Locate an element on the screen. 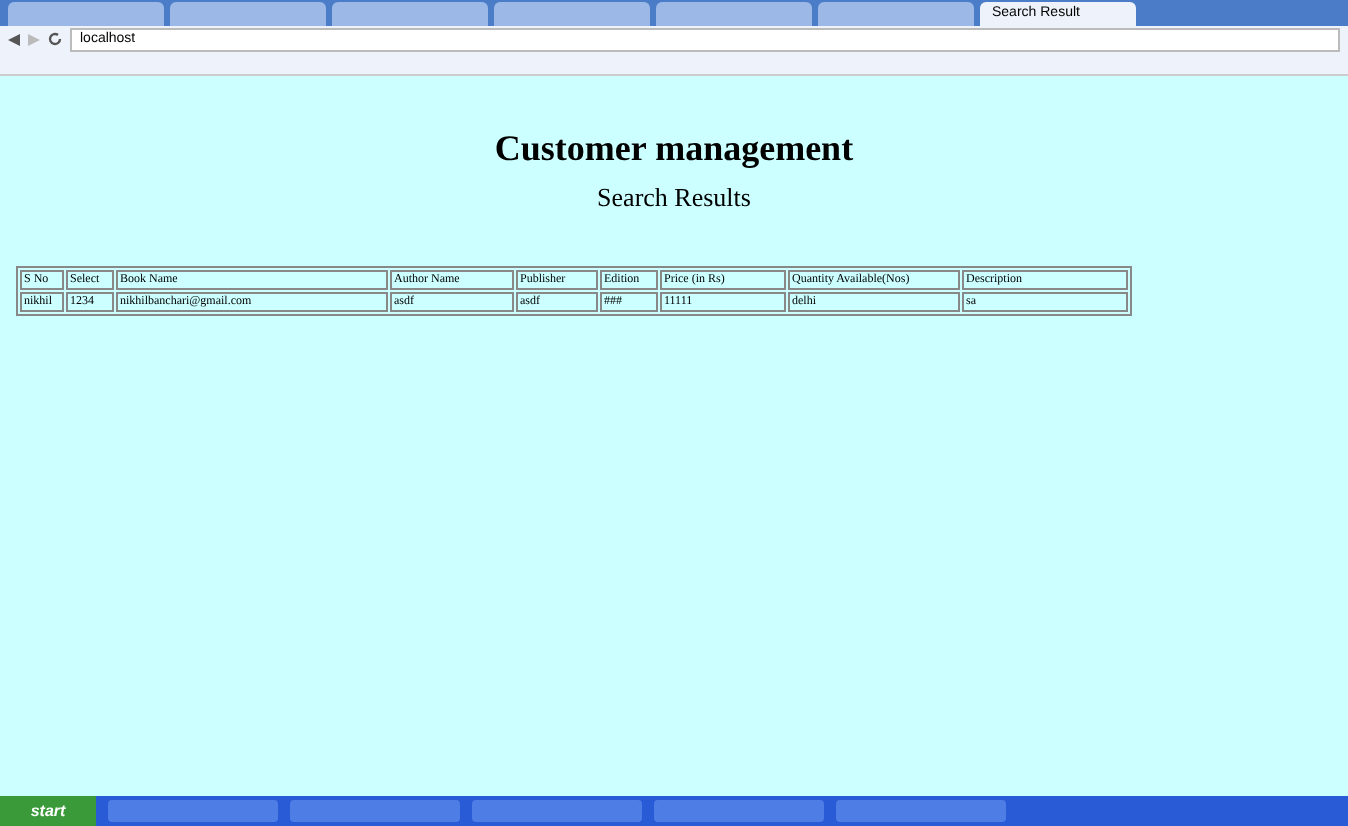 The image size is (1348, 826). page-title: Customer management is located at coordinates (674, 149).